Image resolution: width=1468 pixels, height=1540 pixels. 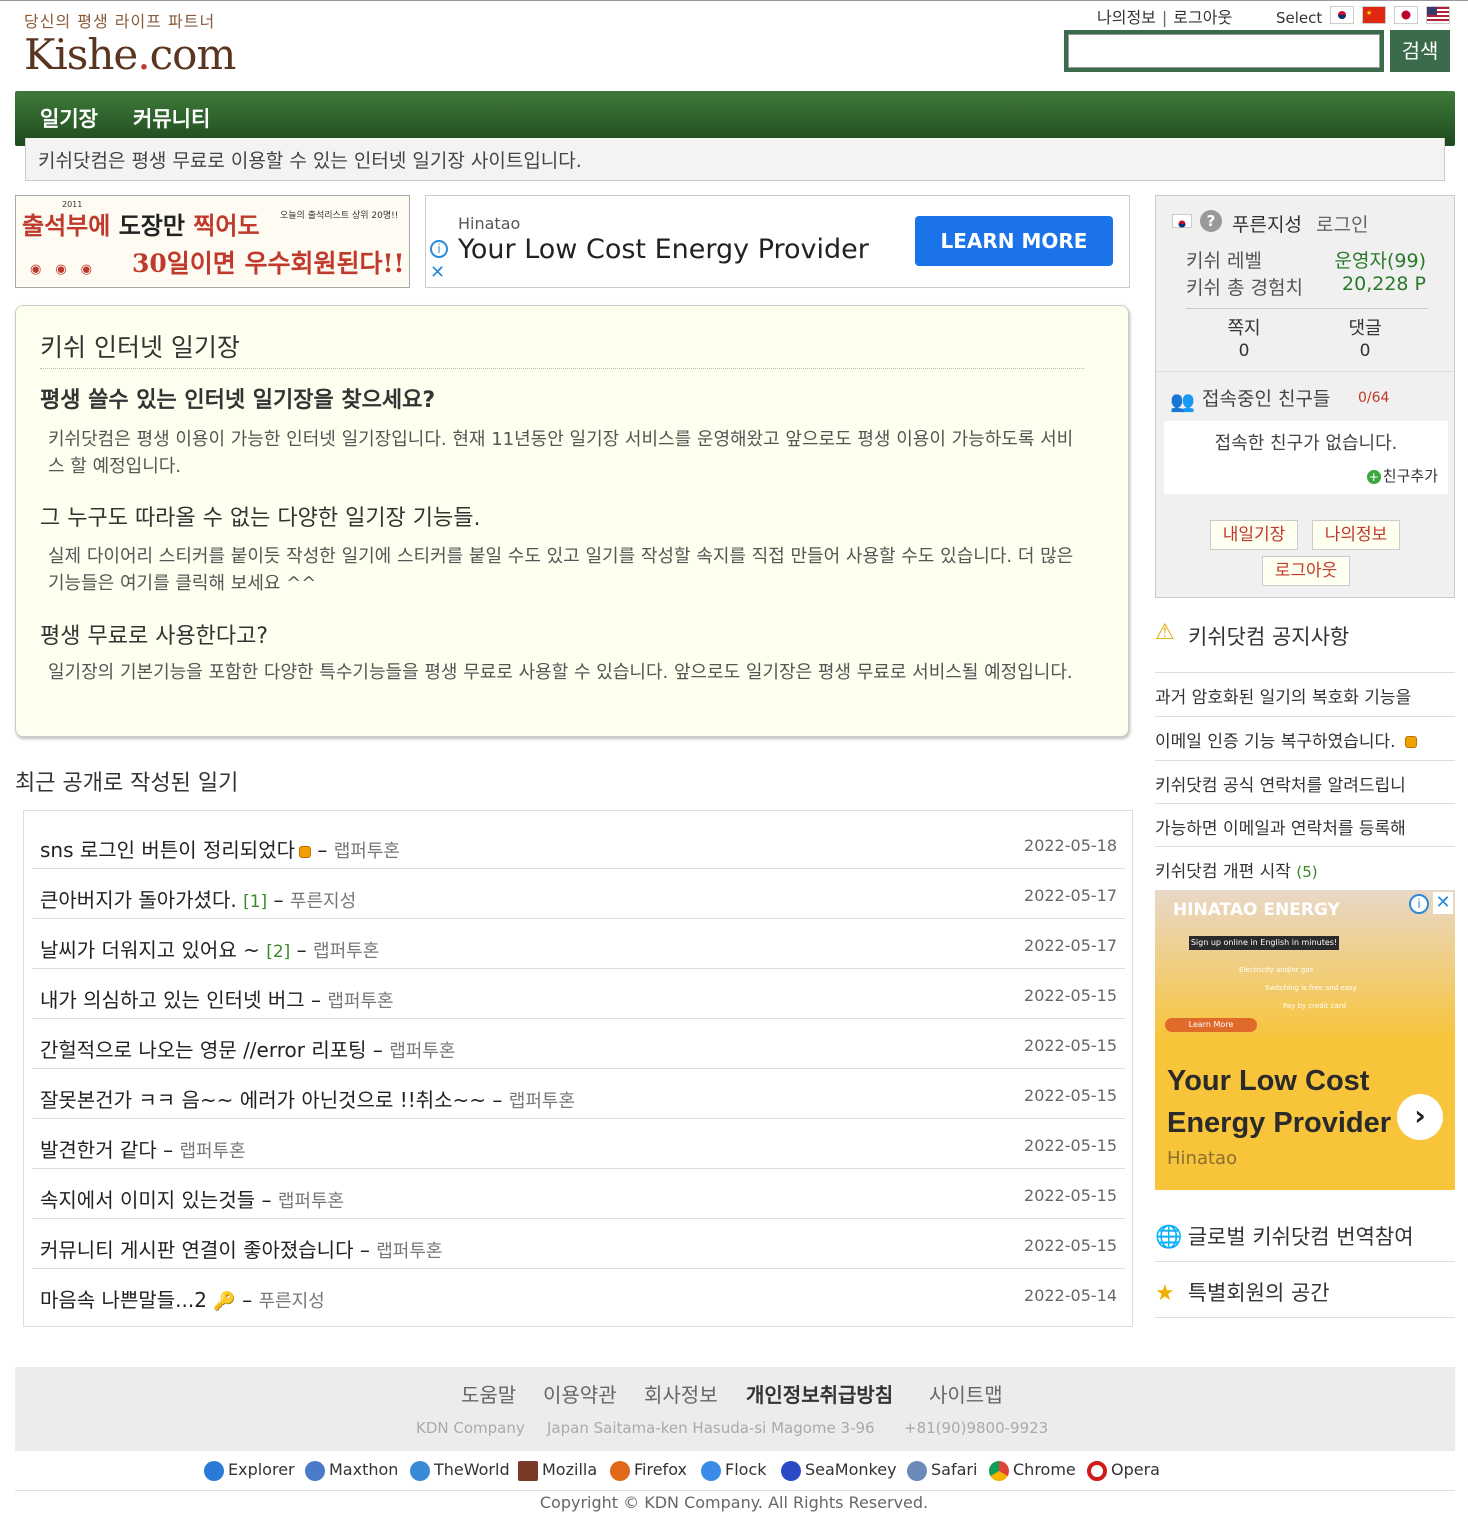 I want to click on diary-row: 날씨가 더워지고 있어요 ~ [2] – 랩퍼투혼 2022-05-17, so click(x=578, y=944).